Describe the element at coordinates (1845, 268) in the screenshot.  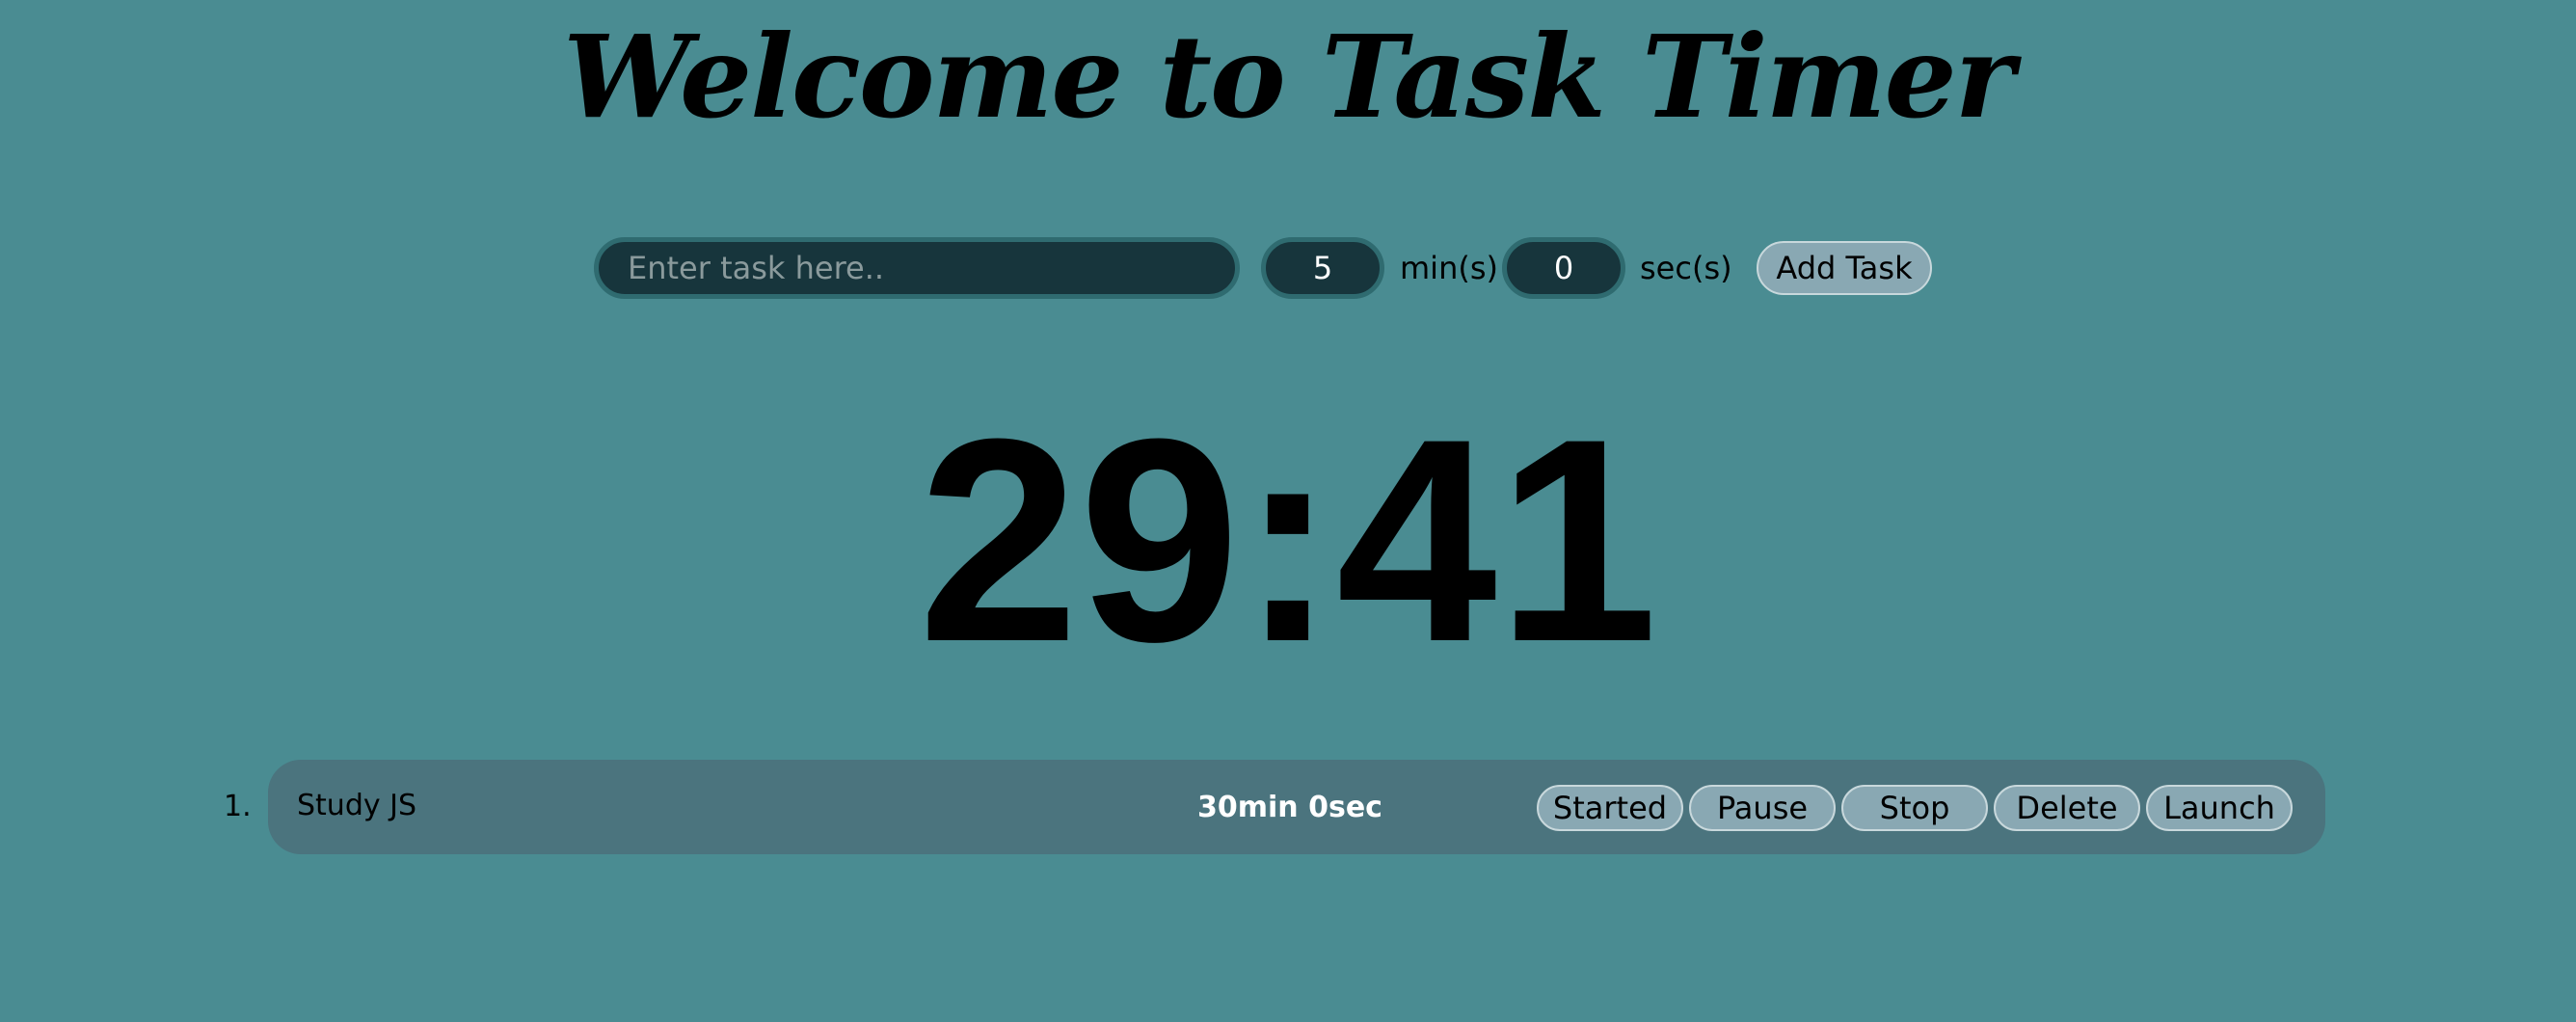
I see `add-task-button: Add Task` at that location.